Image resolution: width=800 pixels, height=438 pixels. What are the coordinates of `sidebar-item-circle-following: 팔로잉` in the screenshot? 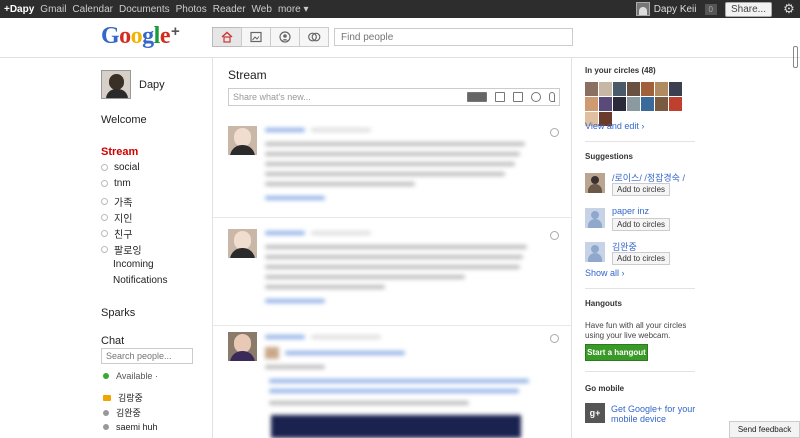 It's located at (121, 249).